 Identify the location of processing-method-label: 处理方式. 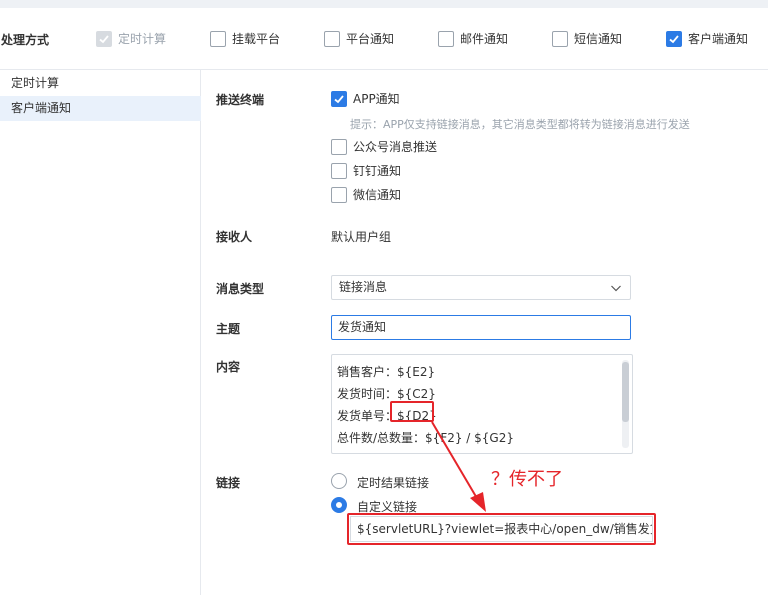
(25, 40).